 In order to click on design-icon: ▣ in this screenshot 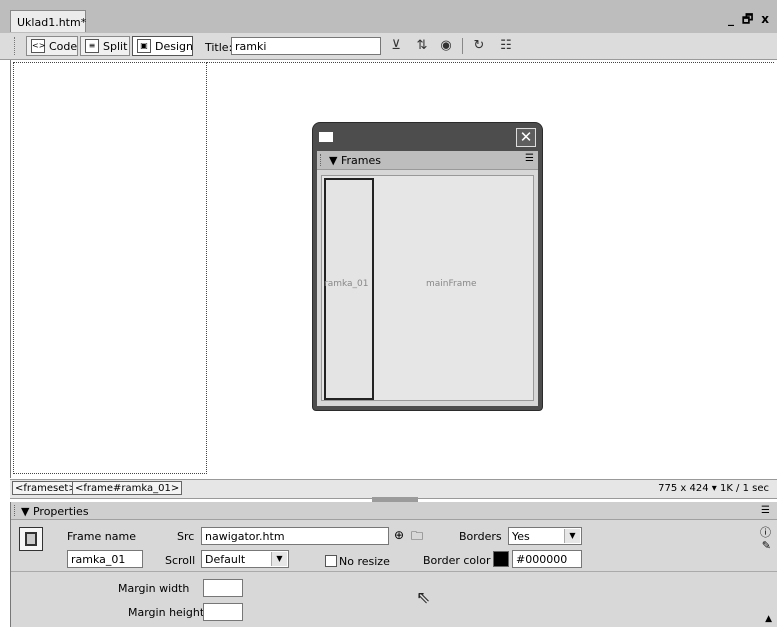, I will do `click(144, 46)`.